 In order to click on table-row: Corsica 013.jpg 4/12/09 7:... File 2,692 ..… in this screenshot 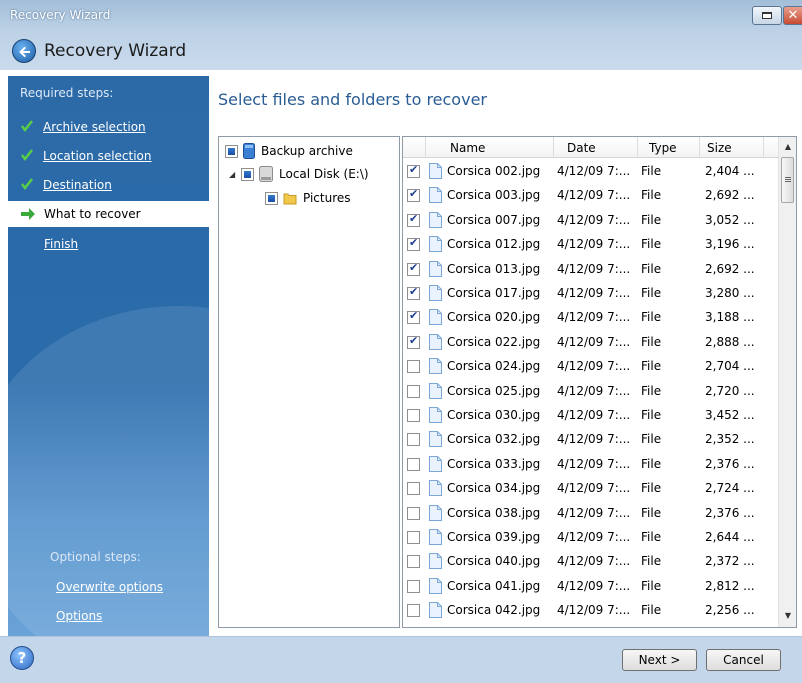, I will do `click(590, 269)`.